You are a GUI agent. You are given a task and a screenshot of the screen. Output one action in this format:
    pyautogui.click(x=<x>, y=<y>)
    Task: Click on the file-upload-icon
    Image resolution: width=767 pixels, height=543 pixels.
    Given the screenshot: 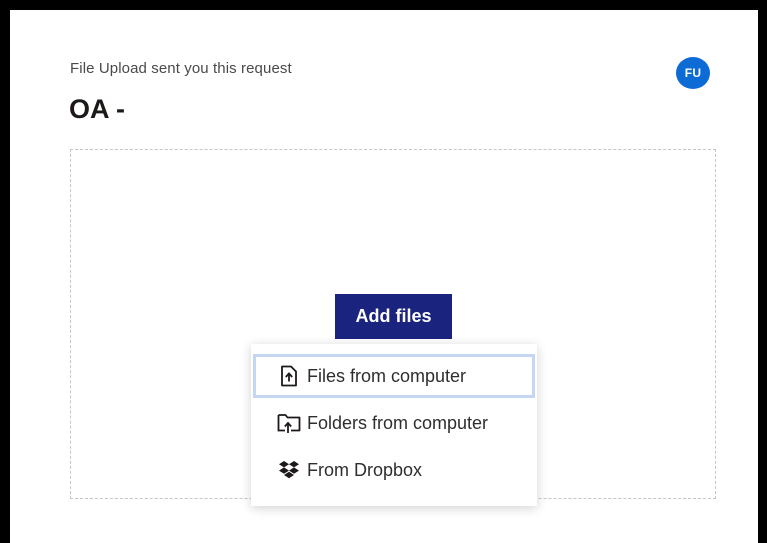 What is the action you would take?
    pyautogui.click(x=289, y=376)
    